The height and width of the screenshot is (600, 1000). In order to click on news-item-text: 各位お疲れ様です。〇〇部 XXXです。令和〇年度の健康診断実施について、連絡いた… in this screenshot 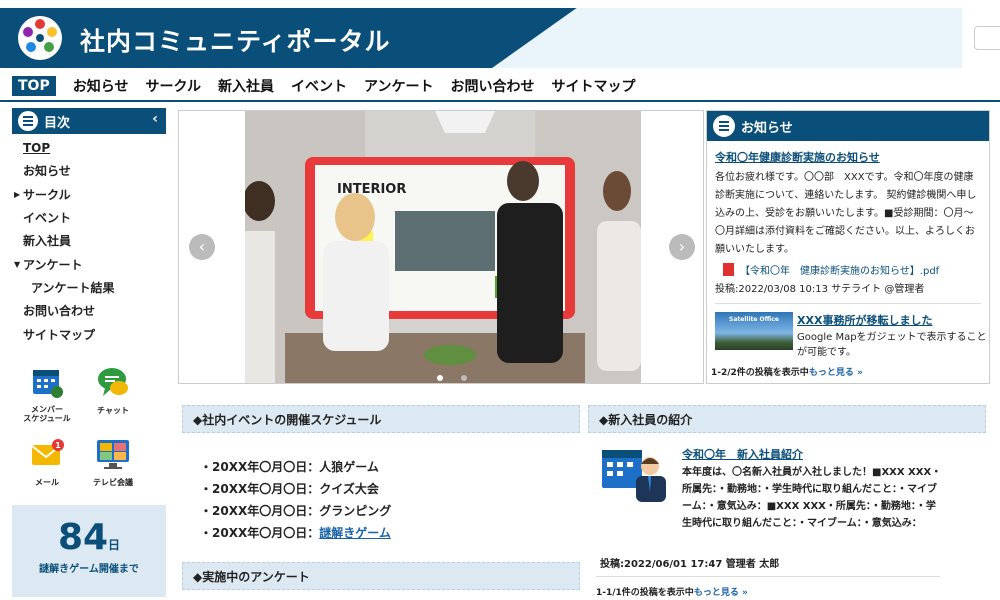, I will do `click(846, 213)`.